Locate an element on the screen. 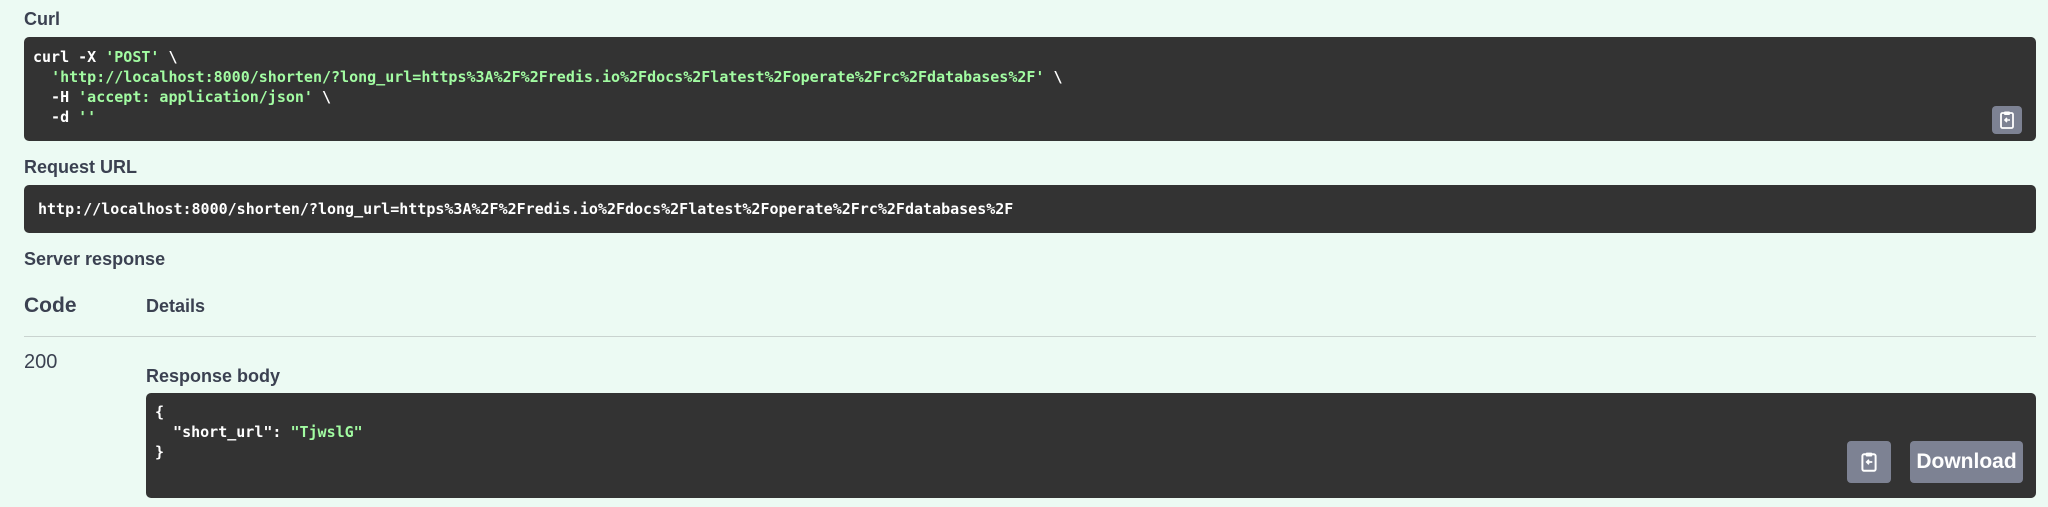 Image resolution: width=2048 pixels, height=507 pixels. curl-label: Curl is located at coordinates (42, 19).